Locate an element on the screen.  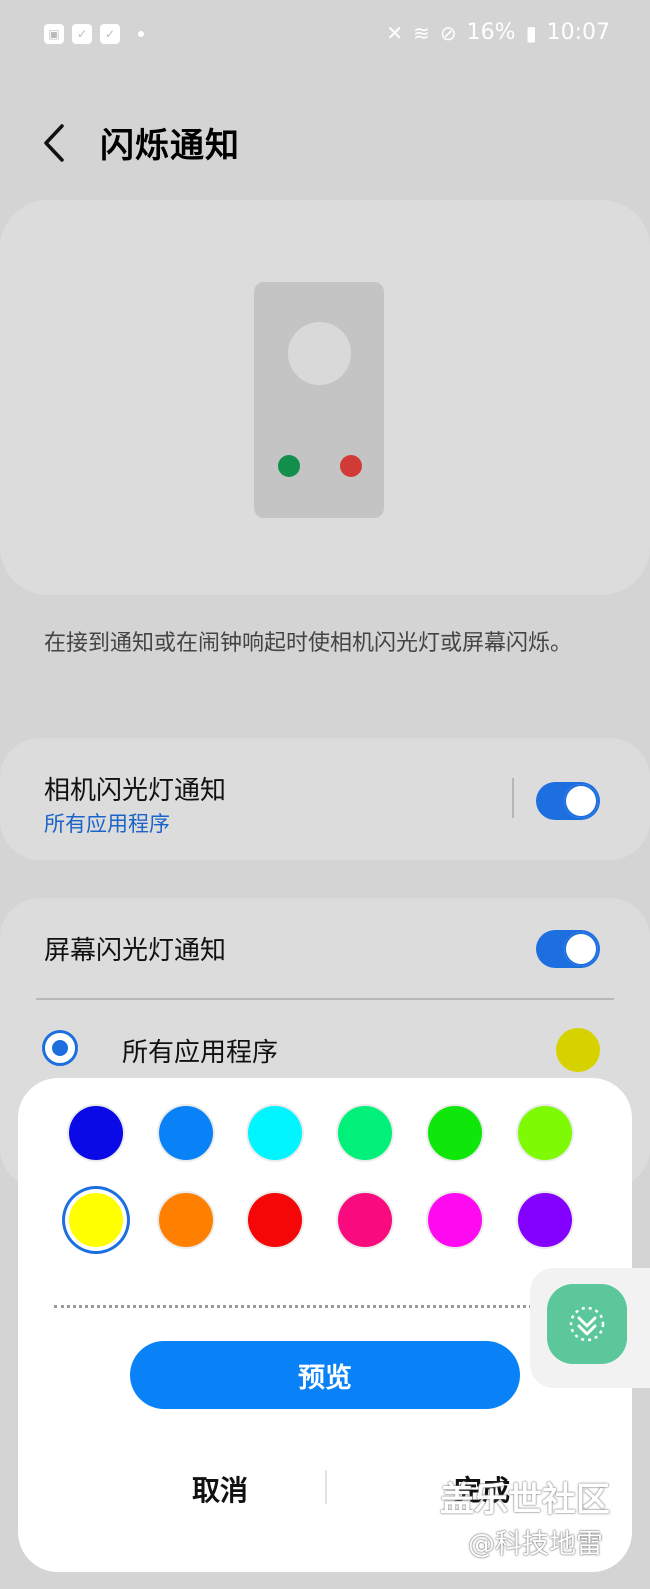
clock: 10:07 is located at coordinates (578, 32).